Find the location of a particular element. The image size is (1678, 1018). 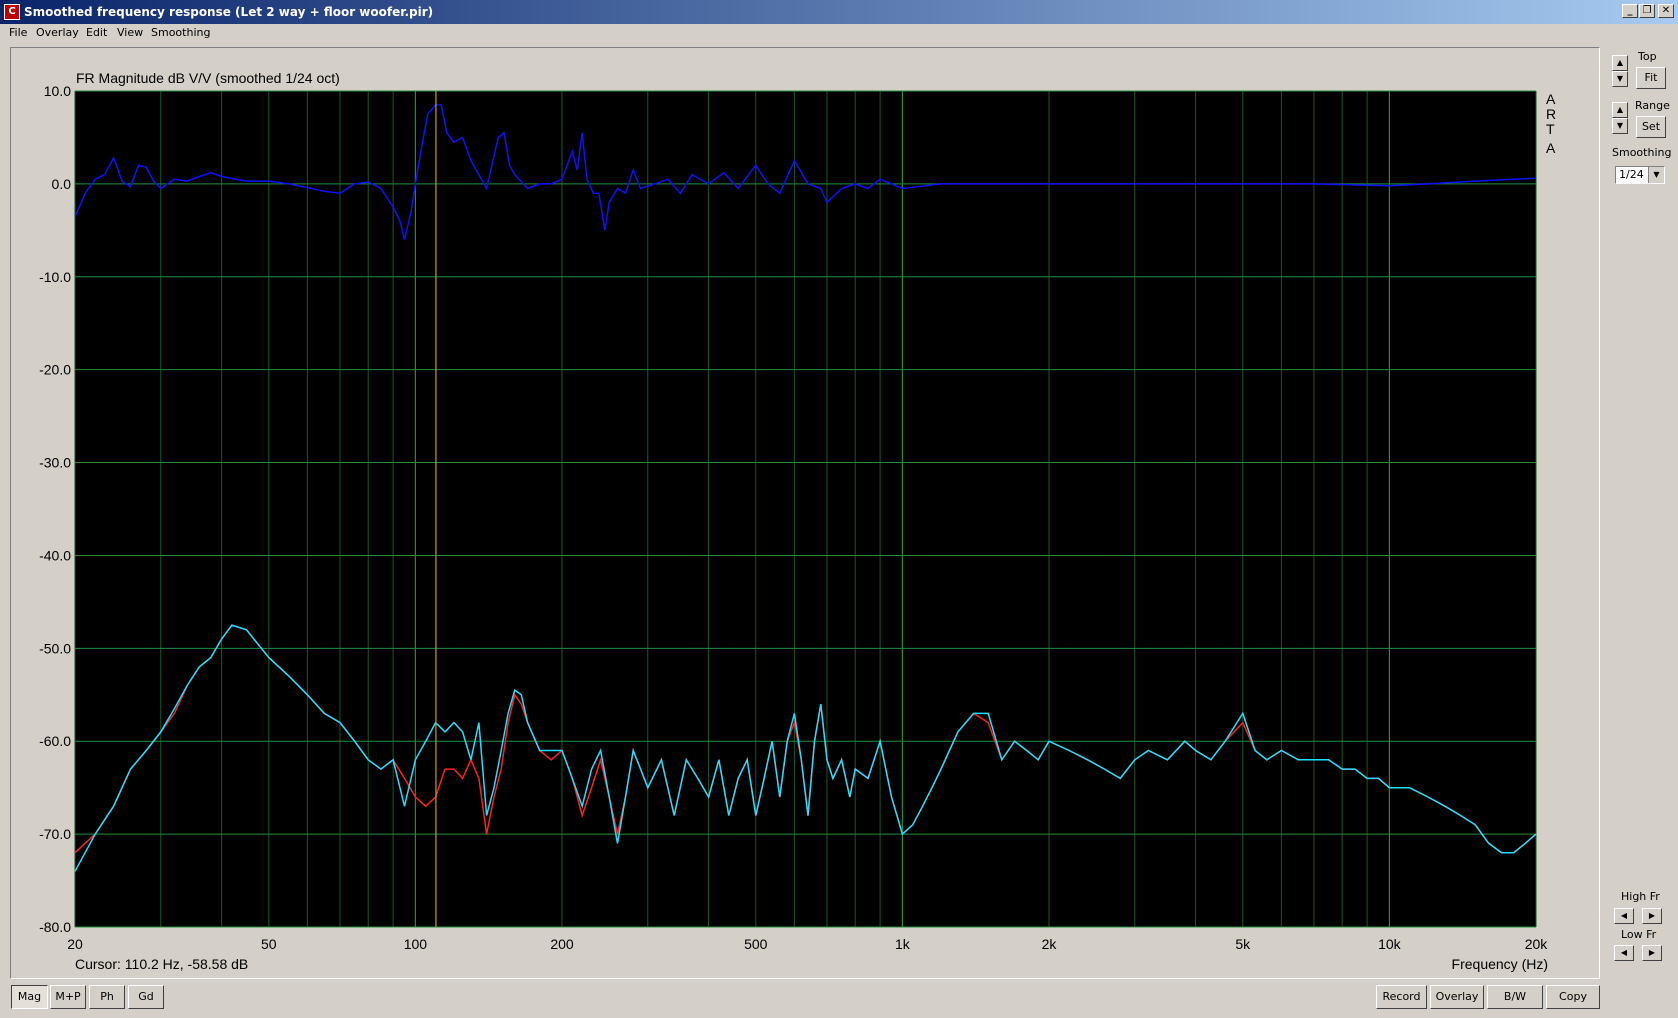

menu-overlay: Overlay is located at coordinates (57, 32).